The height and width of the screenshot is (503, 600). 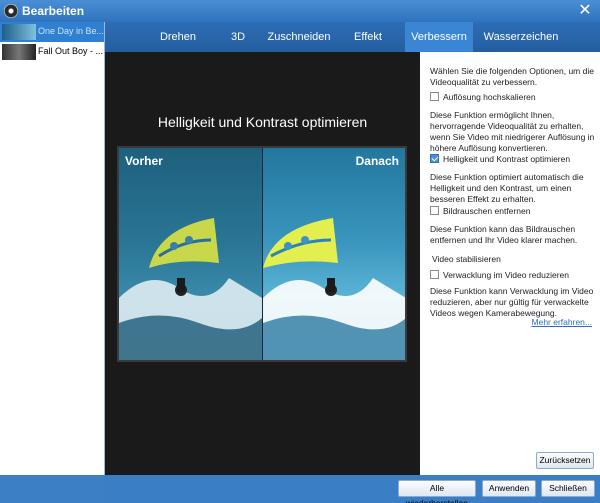 I want to click on denoise-label: Bildrauschen entfernen, so click(x=487, y=211).